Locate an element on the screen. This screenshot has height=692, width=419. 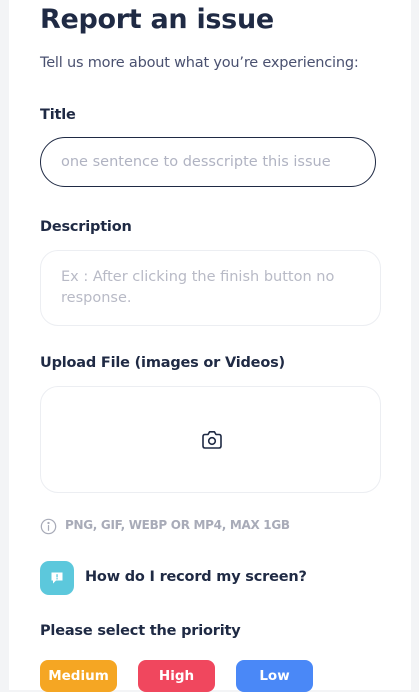
record-screen-help-link: How do I record my screen? is located at coordinates (190, 578).